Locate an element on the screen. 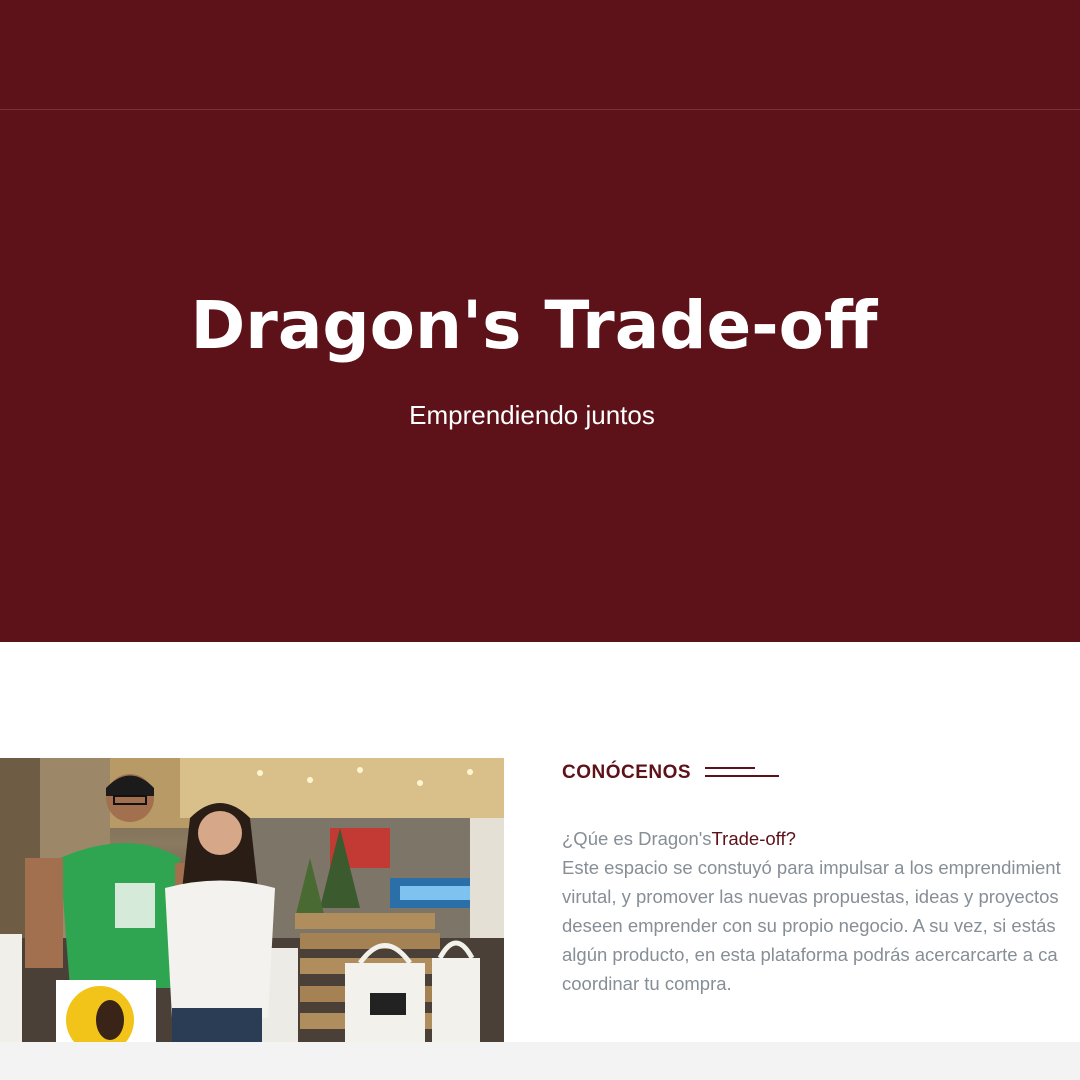 This screenshot has width=1080, height=1080. about-question: ¿Qúe es Dragon'sTrade-off? is located at coordinates (821, 838).